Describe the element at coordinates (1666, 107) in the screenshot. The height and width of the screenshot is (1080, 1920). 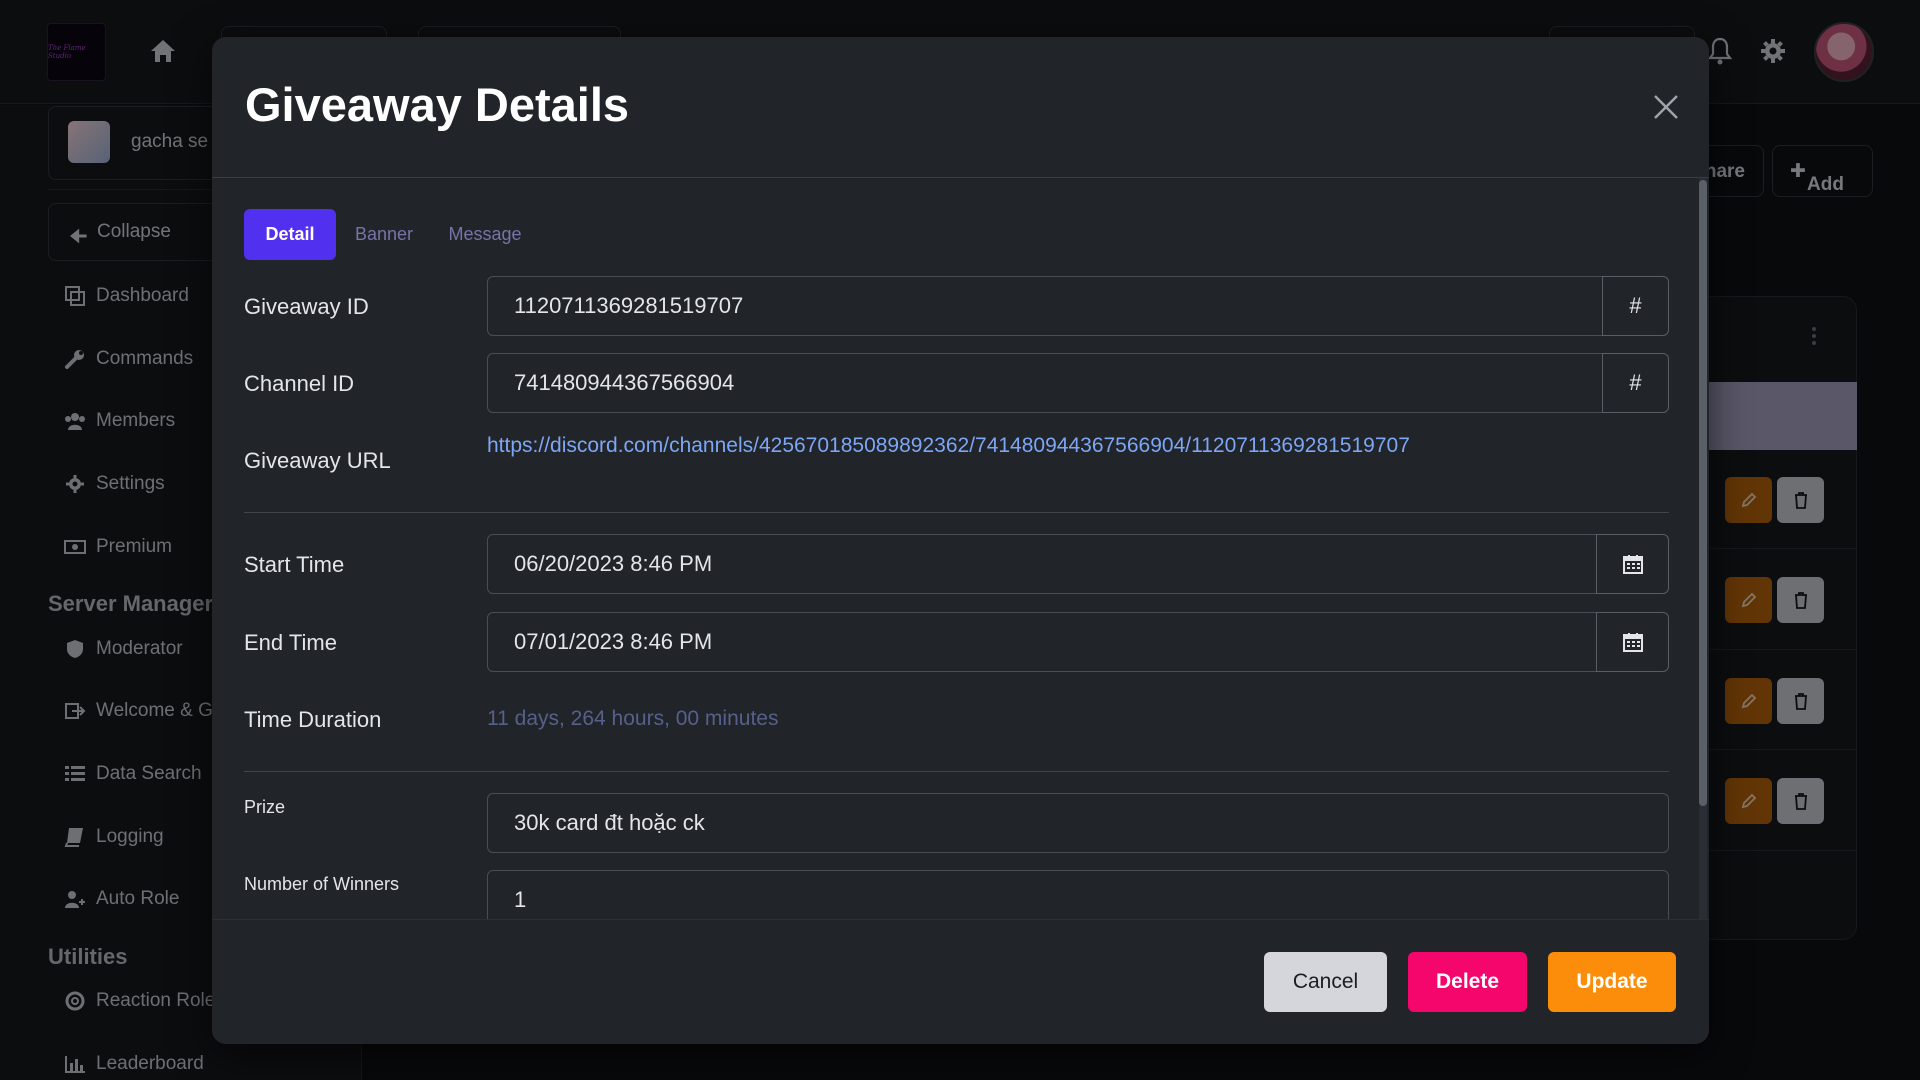
I see `close-icon` at that location.